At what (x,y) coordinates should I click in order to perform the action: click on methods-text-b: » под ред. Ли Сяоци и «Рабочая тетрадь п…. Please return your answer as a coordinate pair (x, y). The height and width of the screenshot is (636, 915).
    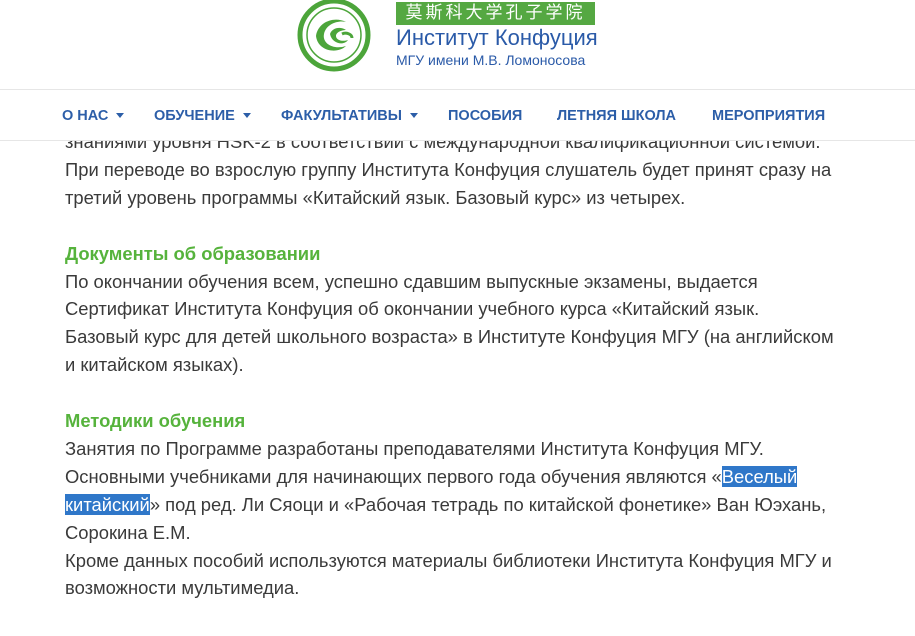
    Looking at the image, I should click on (446, 518).